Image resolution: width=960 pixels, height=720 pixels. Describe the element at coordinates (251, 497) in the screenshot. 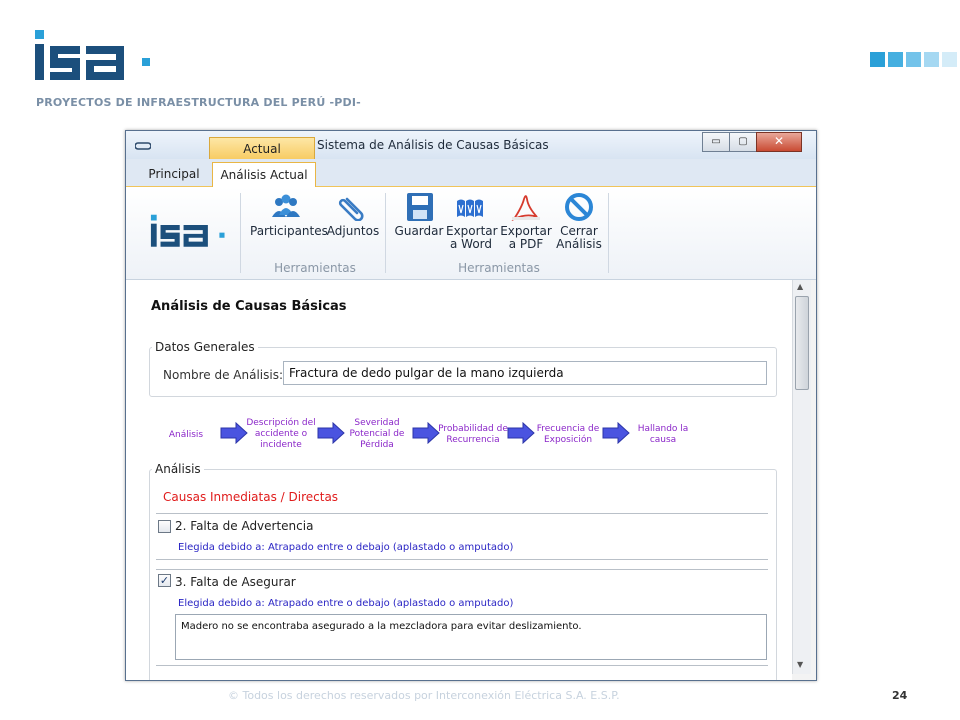

I see `causas-inmediatas-title: Causas Inmediatas / Directas` at that location.